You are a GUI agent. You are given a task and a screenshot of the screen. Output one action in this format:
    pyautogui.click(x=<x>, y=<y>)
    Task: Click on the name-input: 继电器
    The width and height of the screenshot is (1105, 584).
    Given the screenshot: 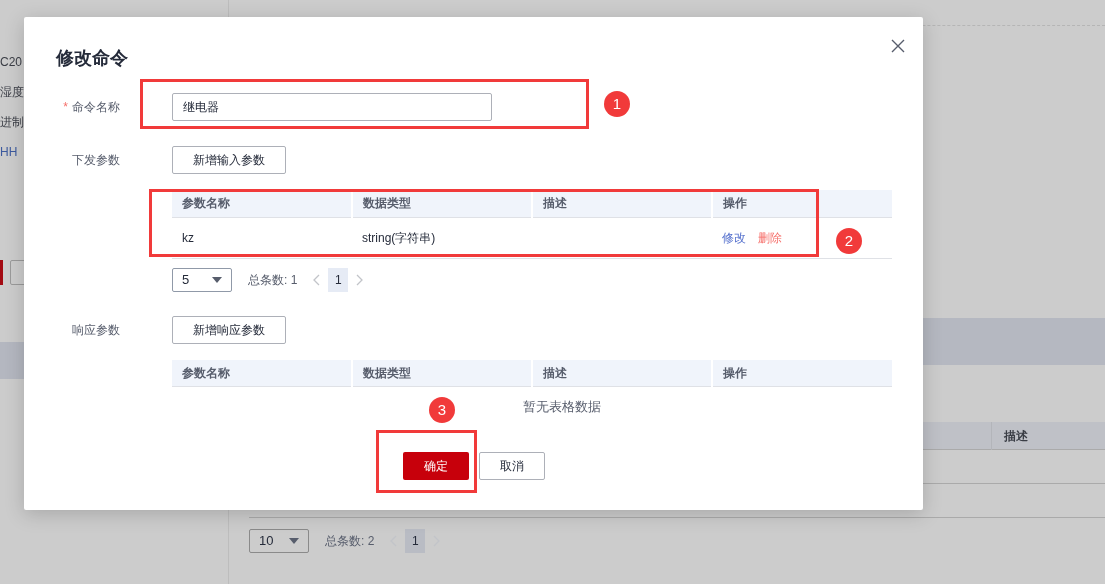 What is the action you would take?
    pyautogui.click(x=332, y=107)
    